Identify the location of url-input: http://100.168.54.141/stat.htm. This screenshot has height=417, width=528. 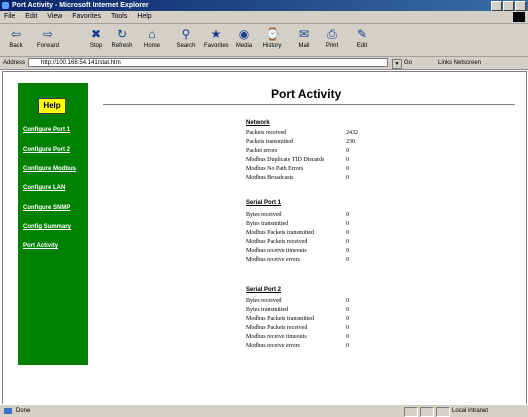
(208, 62).